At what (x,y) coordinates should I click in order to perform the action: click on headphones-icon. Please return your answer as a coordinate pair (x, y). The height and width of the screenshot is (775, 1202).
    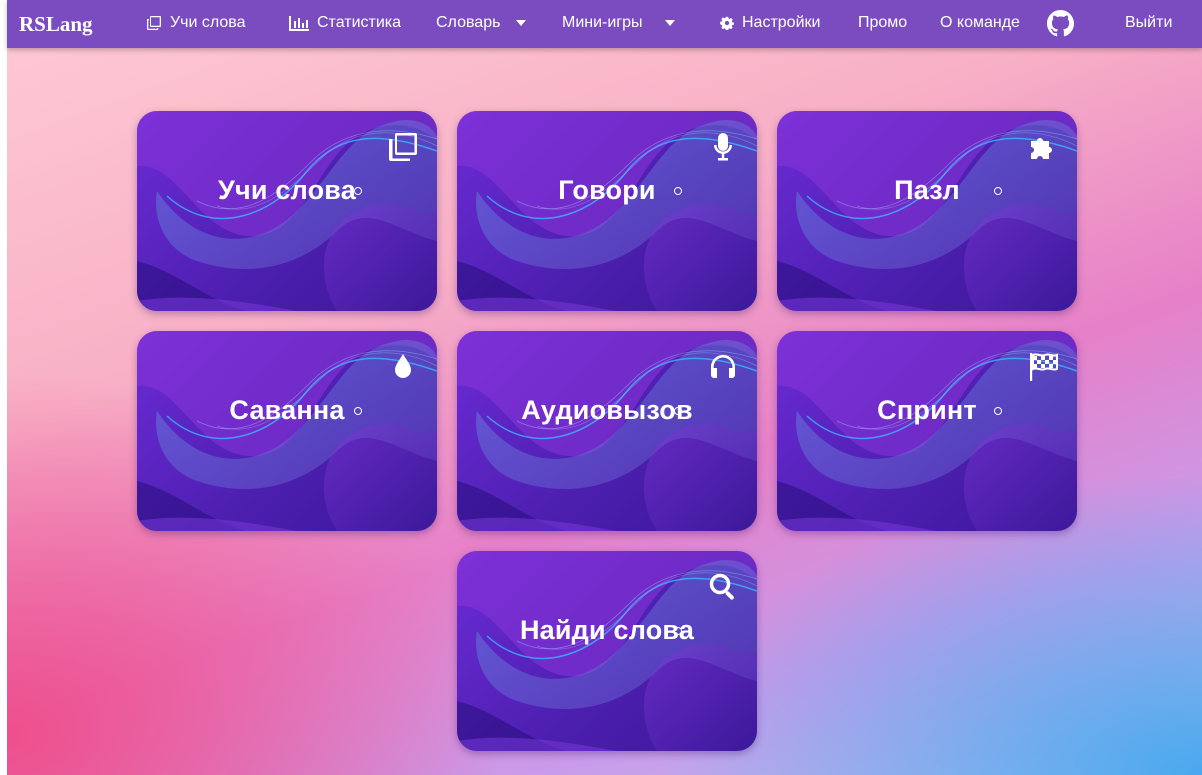
    Looking at the image, I should click on (723, 367).